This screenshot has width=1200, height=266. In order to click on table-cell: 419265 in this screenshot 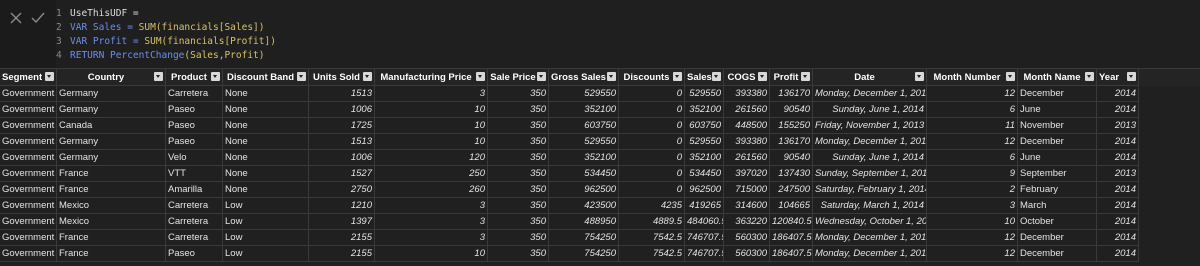, I will do `click(704, 206)`.